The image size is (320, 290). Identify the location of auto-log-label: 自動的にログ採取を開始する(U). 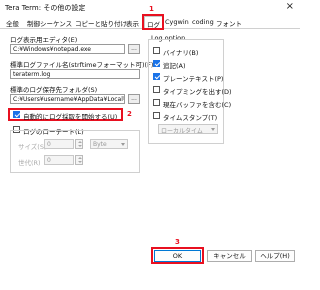
(70, 117).